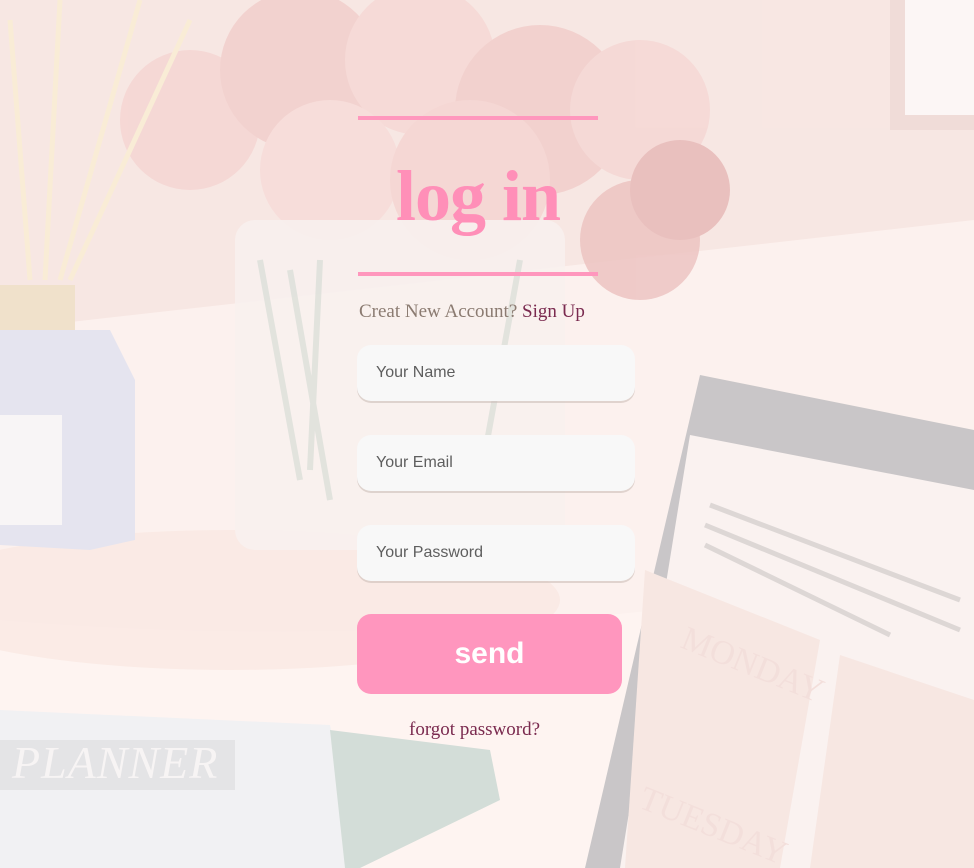  Describe the element at coordinates (496, 463) in the screenshot. I see `email-field` at that location.